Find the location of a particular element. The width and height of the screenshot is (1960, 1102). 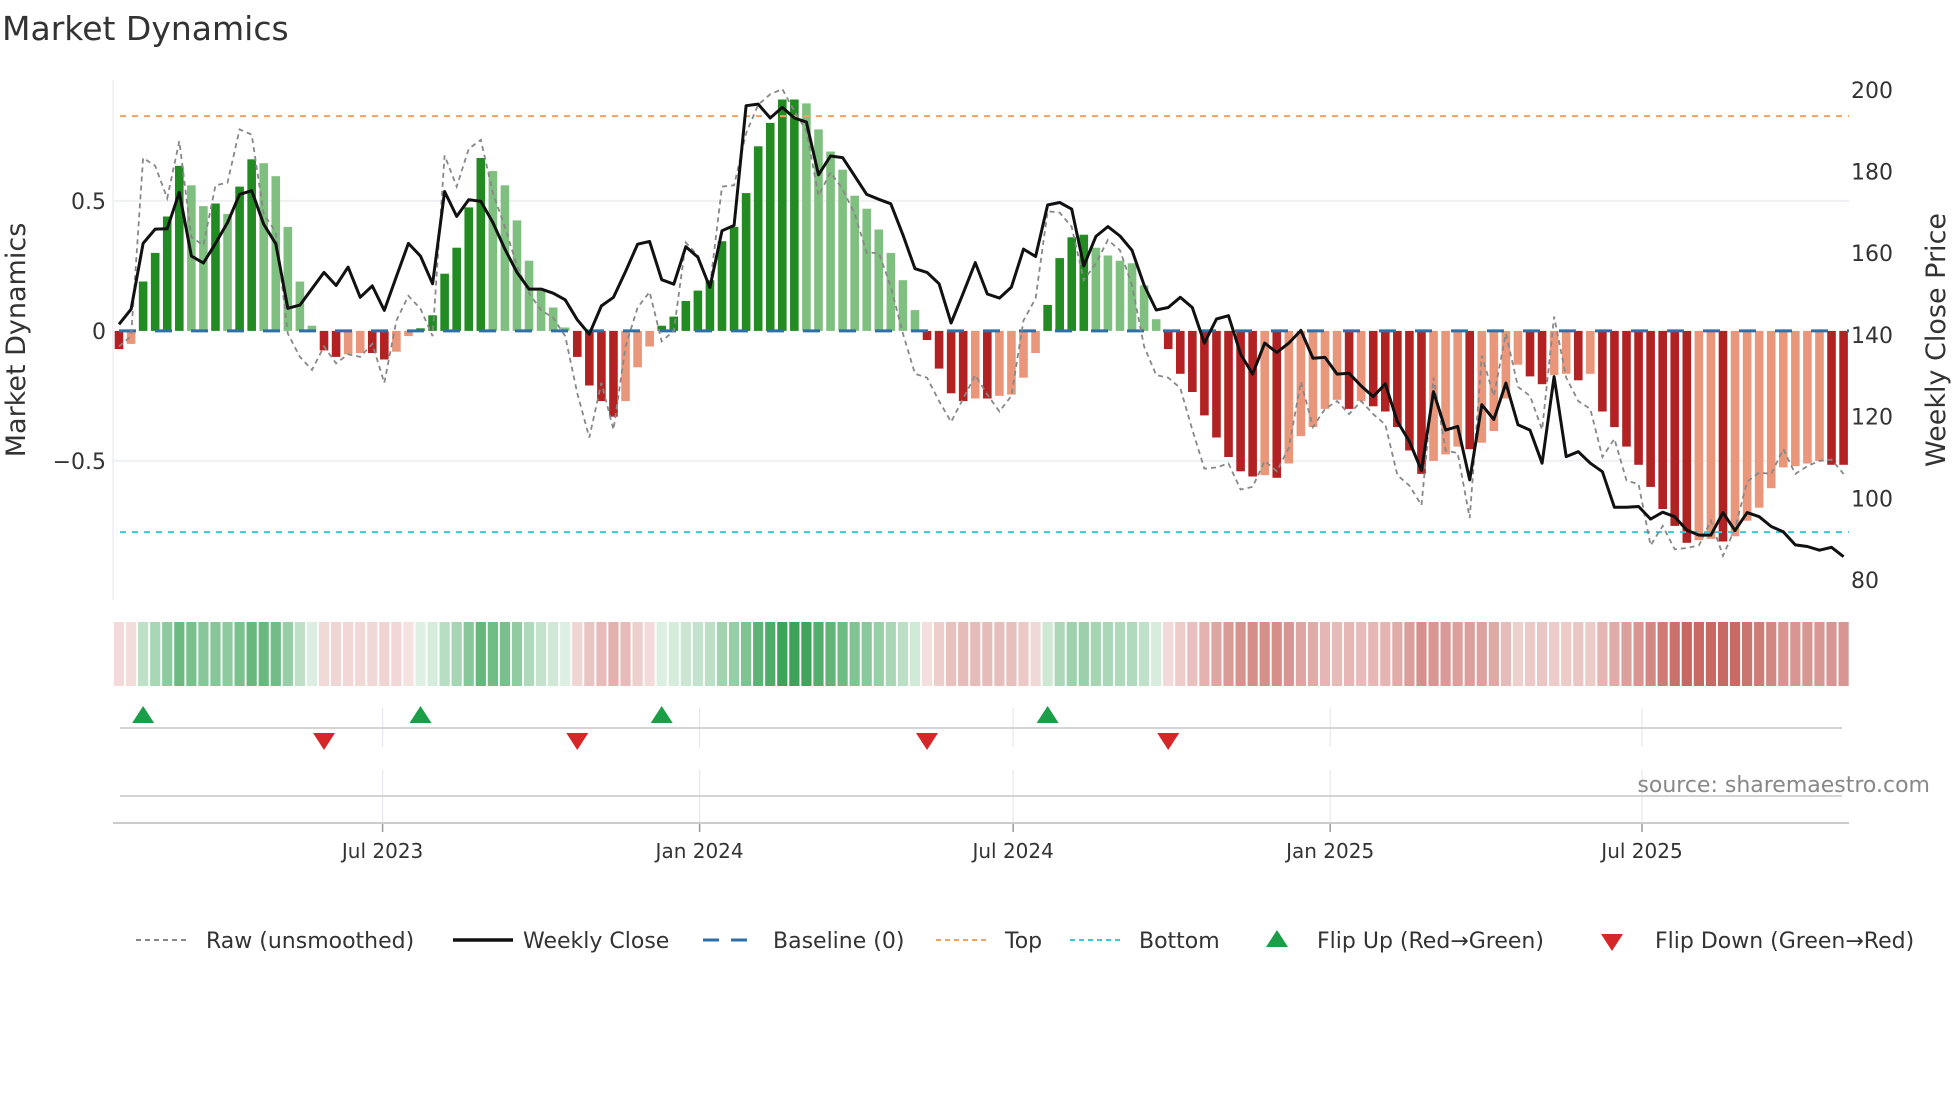

flip-down-marker is located at coordinates (324, 741).